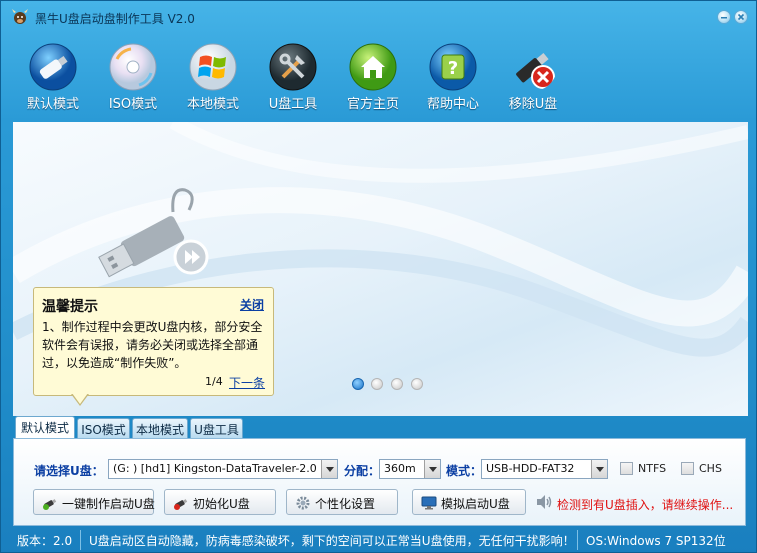 The image size is (757, 553). Describe the element at coordinates (626, 468) in the screenshot. I see `ntfs-checkbox` at that location.